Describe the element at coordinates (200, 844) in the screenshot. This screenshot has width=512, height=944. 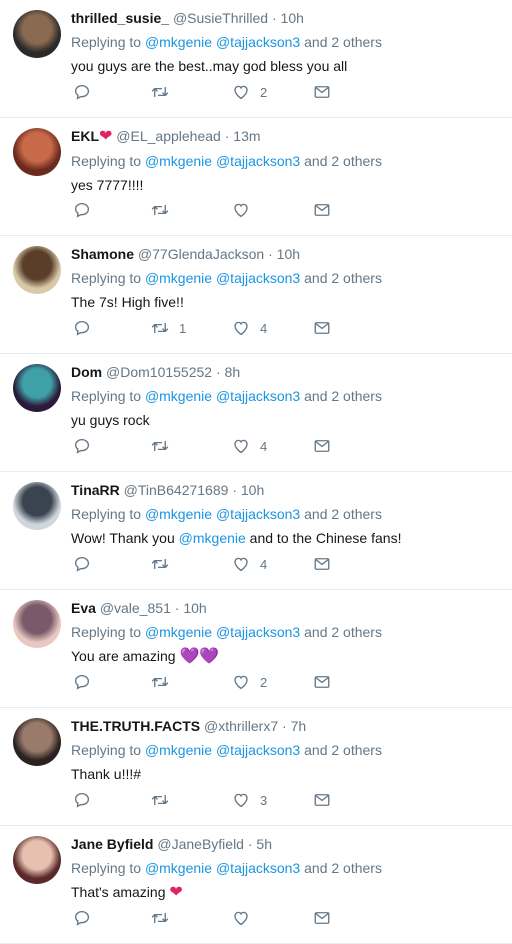
I see `user-handle: @JaneByfield` at that location.